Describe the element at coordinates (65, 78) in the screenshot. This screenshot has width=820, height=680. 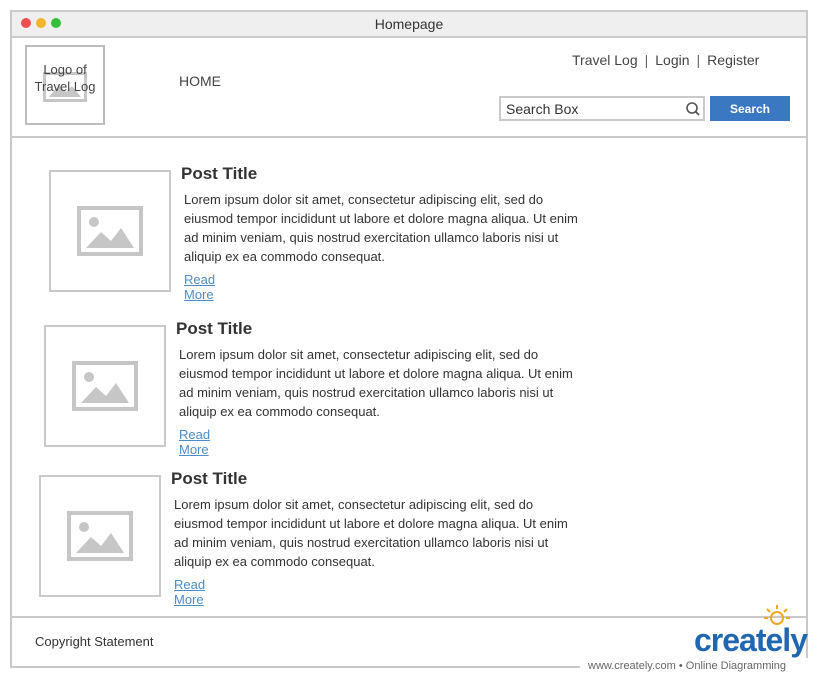
I see `logo-label: Logo of Travel Log` at that location.